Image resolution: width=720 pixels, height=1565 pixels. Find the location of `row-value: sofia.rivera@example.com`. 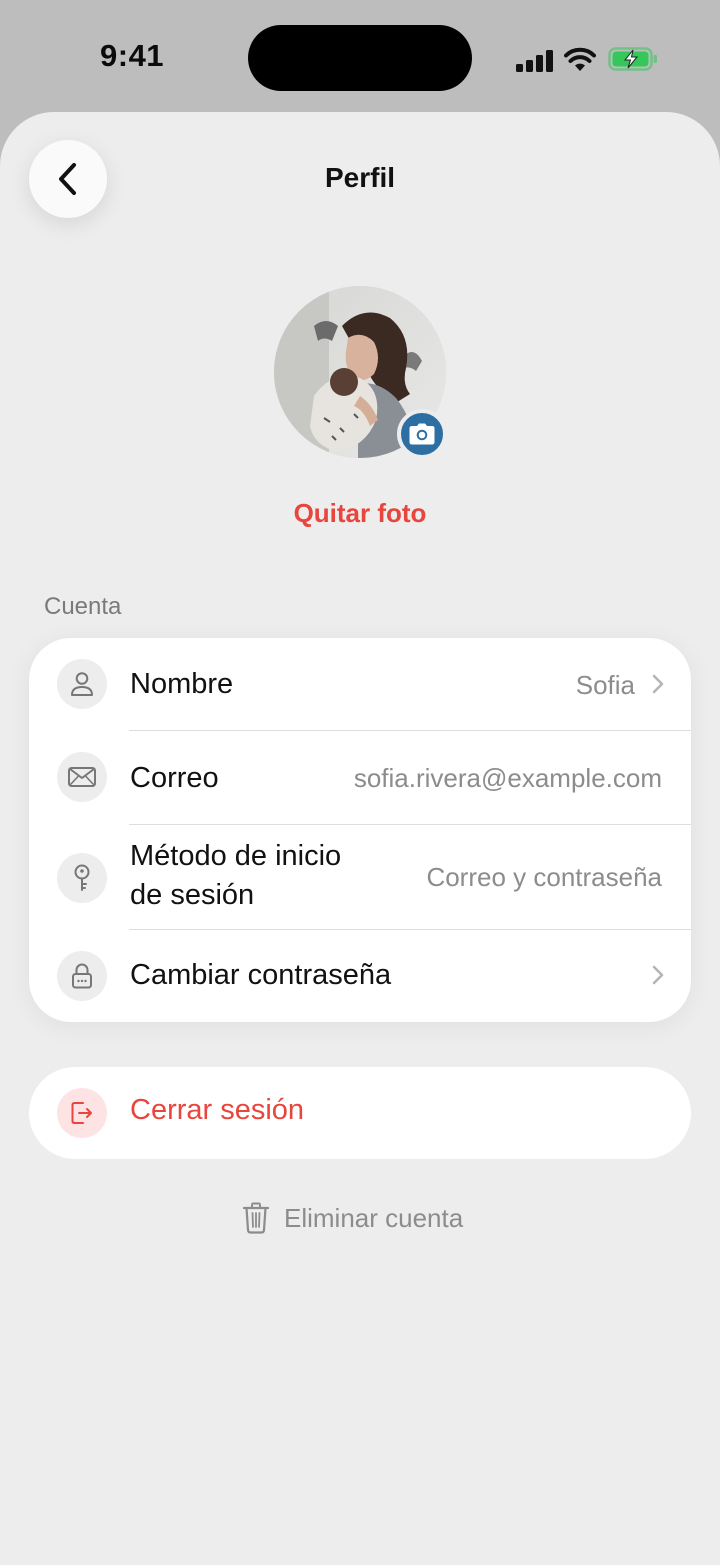

row-value: sofia.rivera@example.com is located at coordinates (507, 778).